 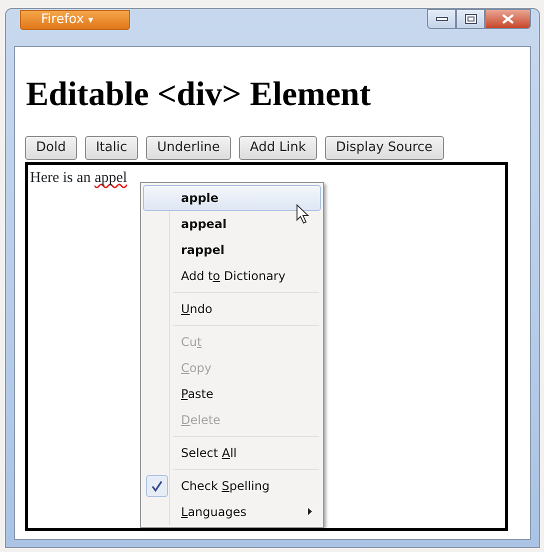 I want to click on minimize-button, so click(x=441, y=19).